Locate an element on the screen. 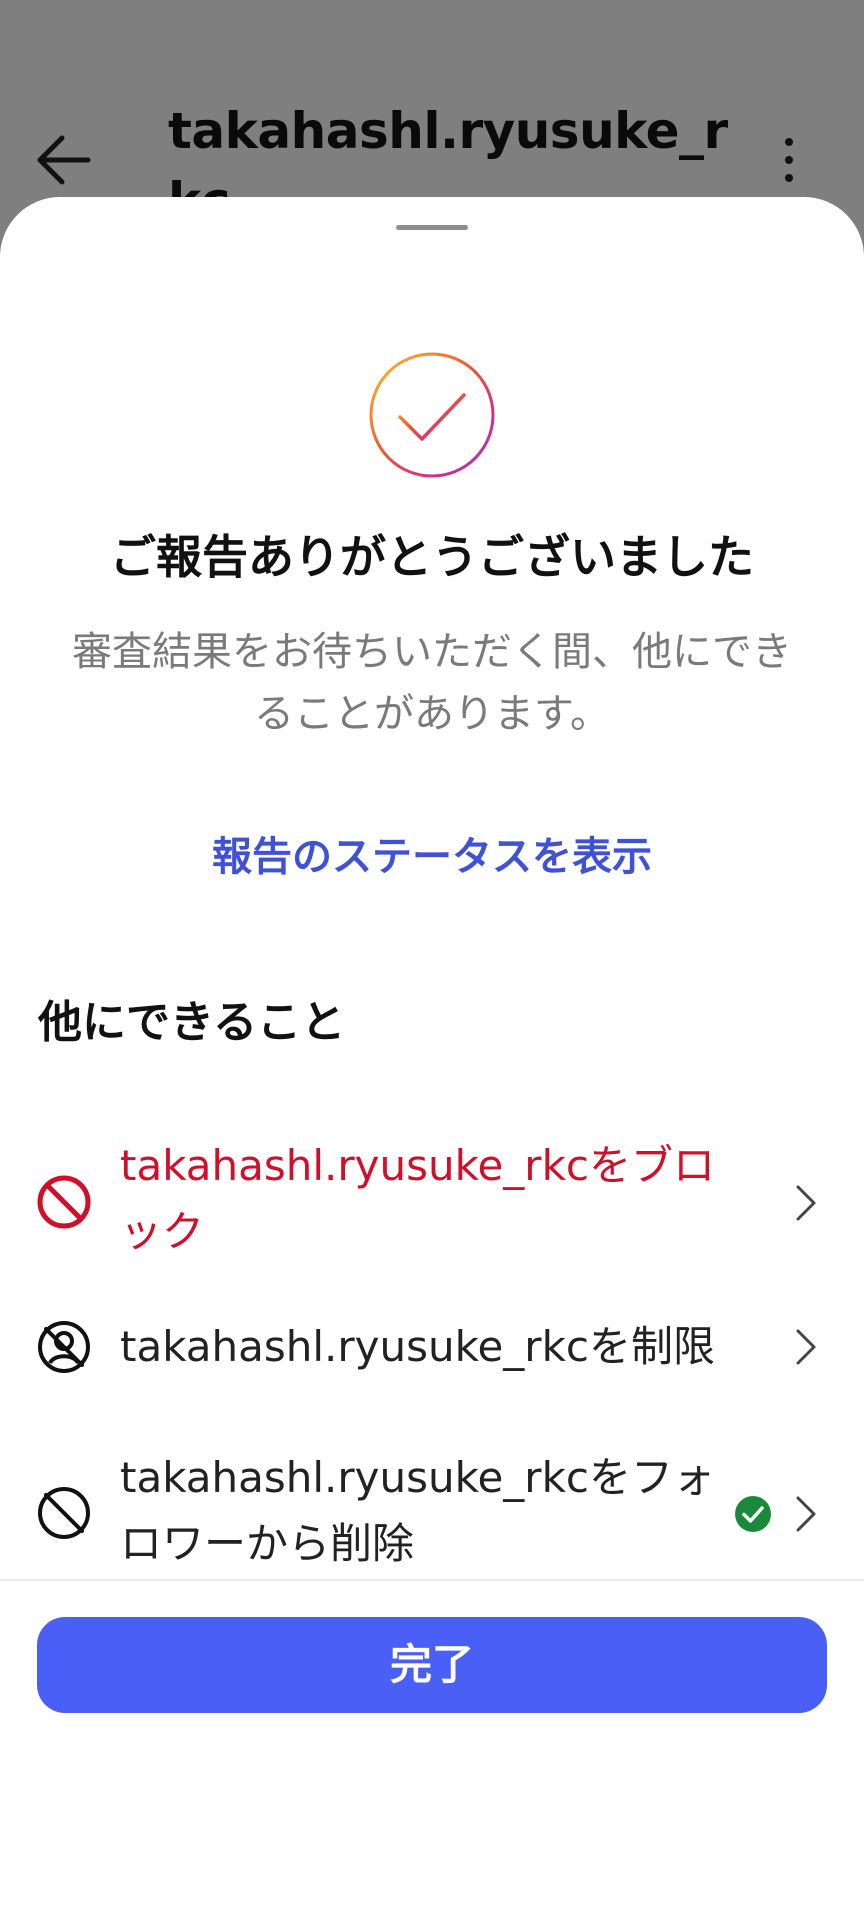  sheet-drag-handle is located at coordinates (432, 227).